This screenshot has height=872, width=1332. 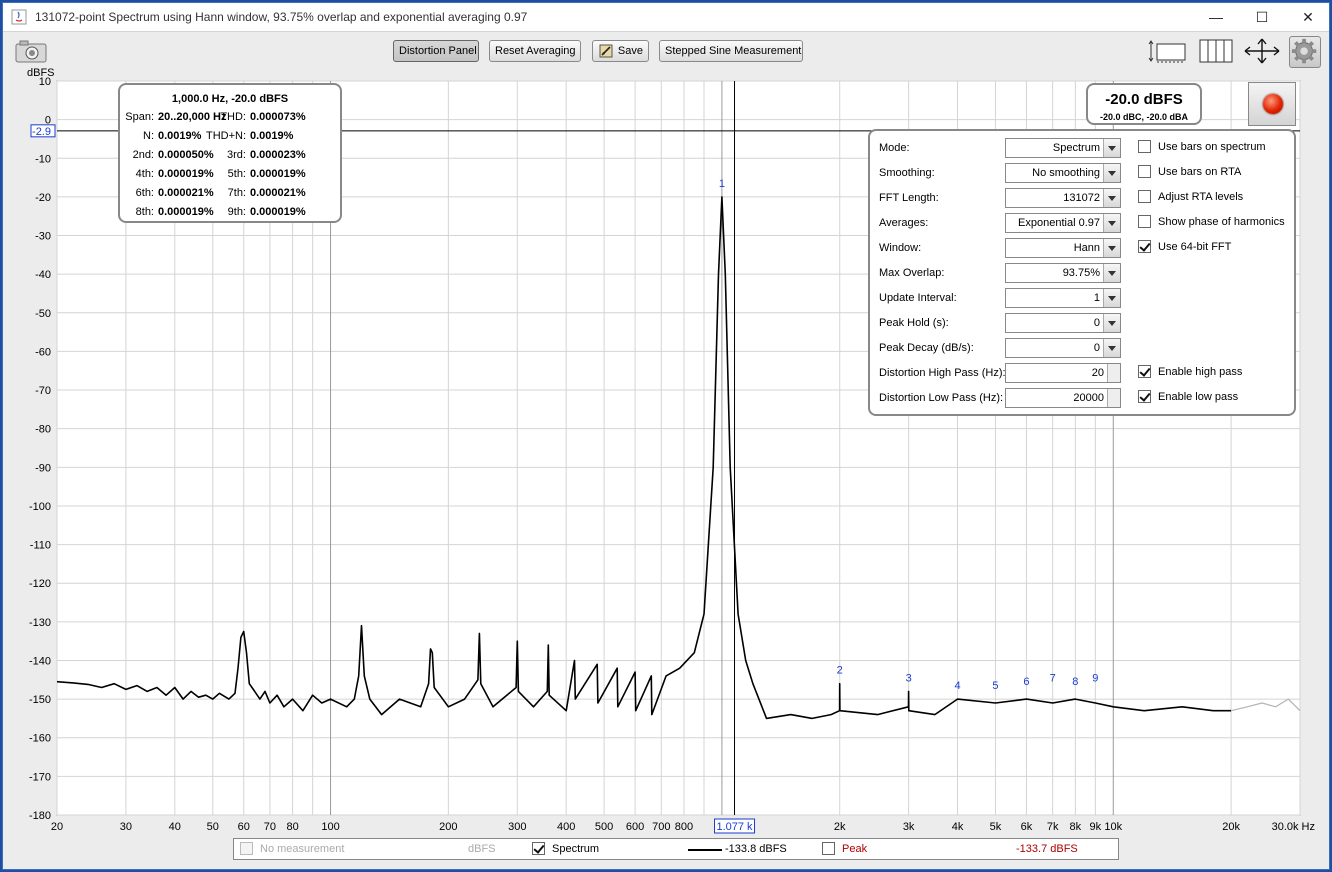 What do you see at coordinates (1200, 172) in the screenshot?
I see `checkbox-label: Use bars on RTA` at bounding box center [1200, 172].